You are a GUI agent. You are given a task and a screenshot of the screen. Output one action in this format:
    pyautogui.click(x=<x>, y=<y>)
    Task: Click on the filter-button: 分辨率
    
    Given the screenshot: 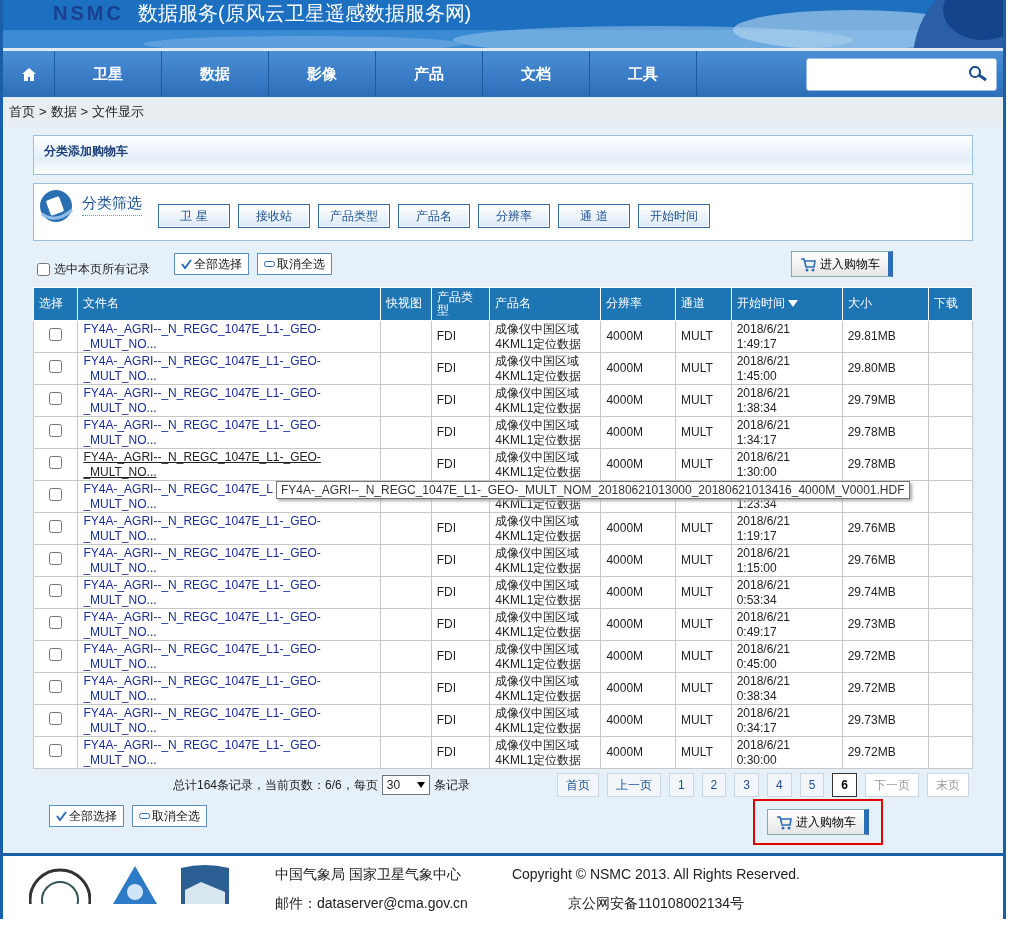 What is the action you would take?
    pyautogui.click(x=514, y=216)
    